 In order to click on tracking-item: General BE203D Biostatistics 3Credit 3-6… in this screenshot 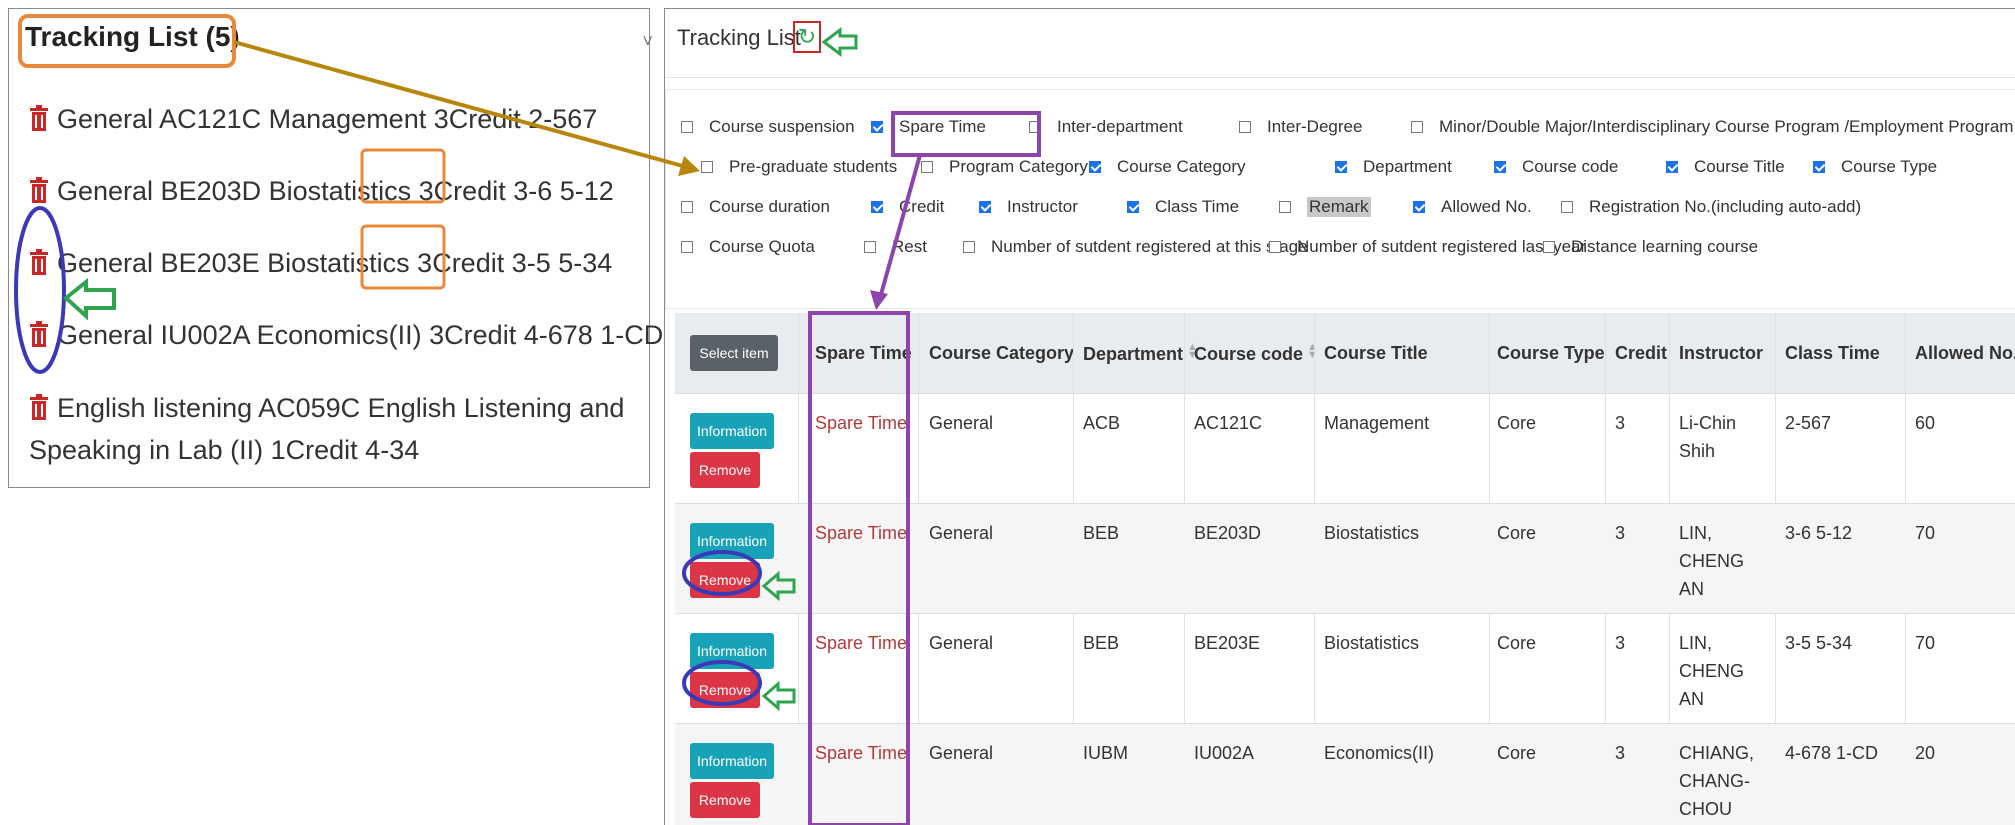, I will do `click(321, 191)`.